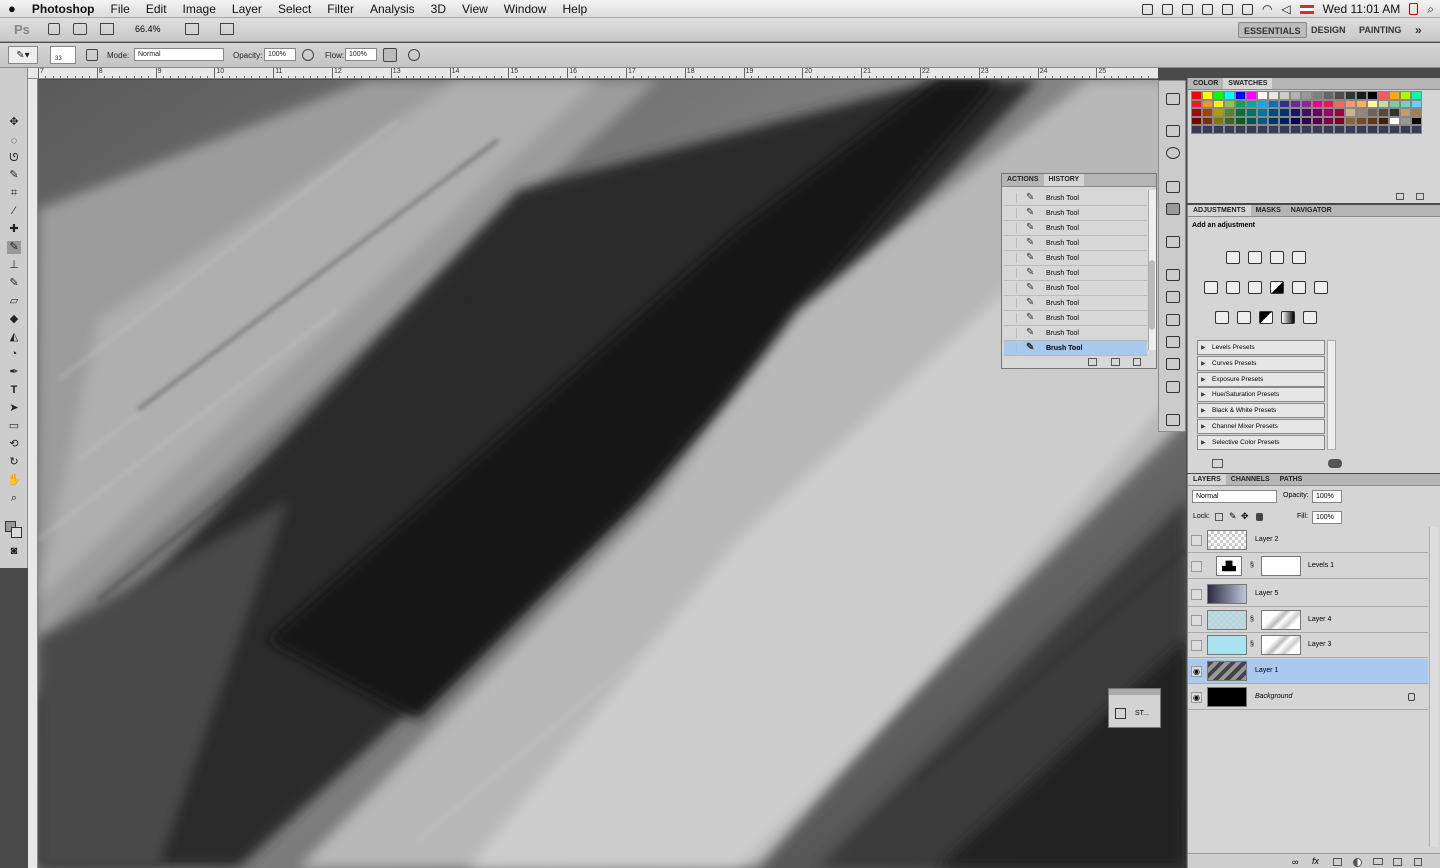 The image size is (1440, 868). I want to click on posterize-icon, so click(1244, 317).